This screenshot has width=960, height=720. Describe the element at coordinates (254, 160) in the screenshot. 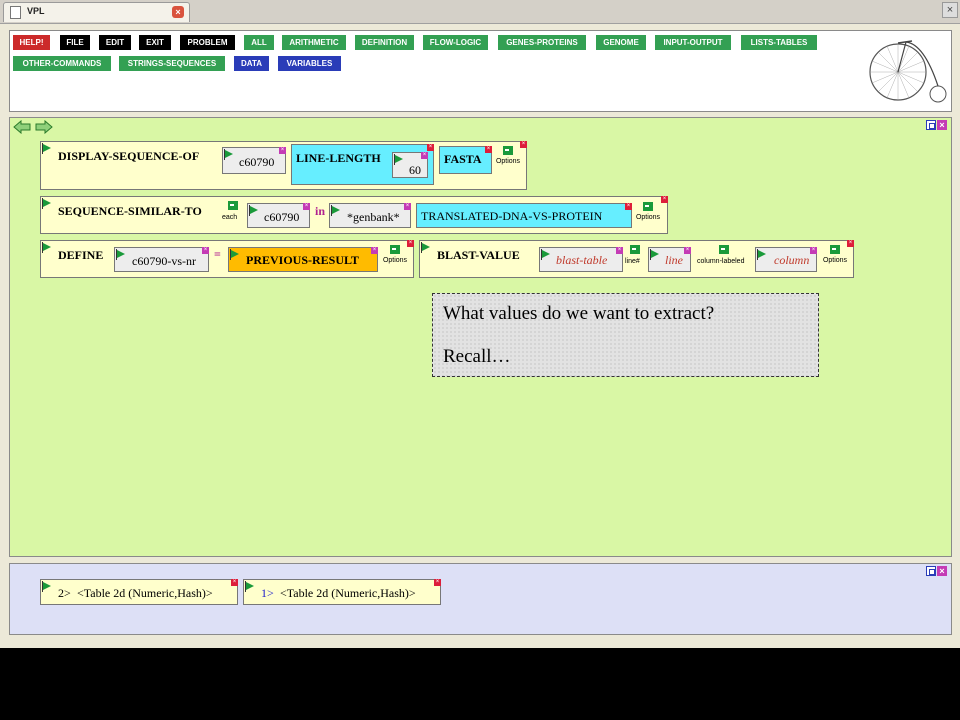

I see `display-arg-box: × c60790` at that location.